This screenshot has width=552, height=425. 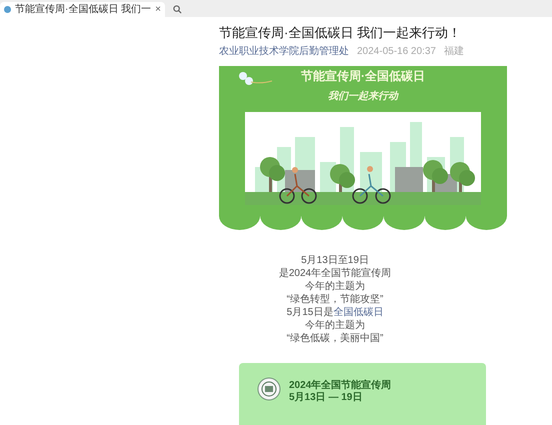 What do you see at coordinates (396, 52) in the screenshot?
I see `publish-date: 2024-05-16 20:37` at bounding box center [396, 52].